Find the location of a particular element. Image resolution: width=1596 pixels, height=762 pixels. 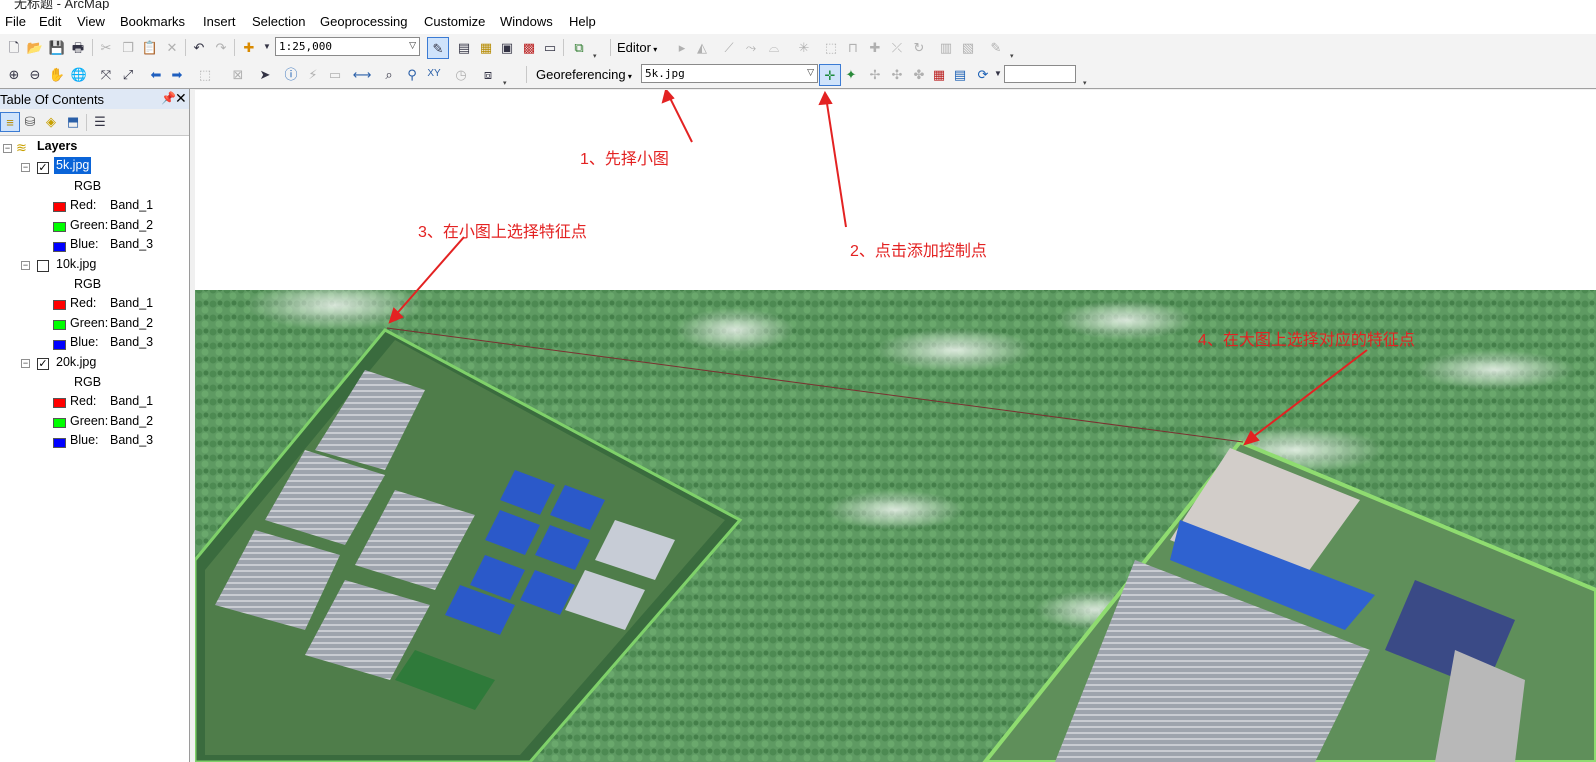

sketch-properties-icon: ▧ is located at coordinates (968, 47).